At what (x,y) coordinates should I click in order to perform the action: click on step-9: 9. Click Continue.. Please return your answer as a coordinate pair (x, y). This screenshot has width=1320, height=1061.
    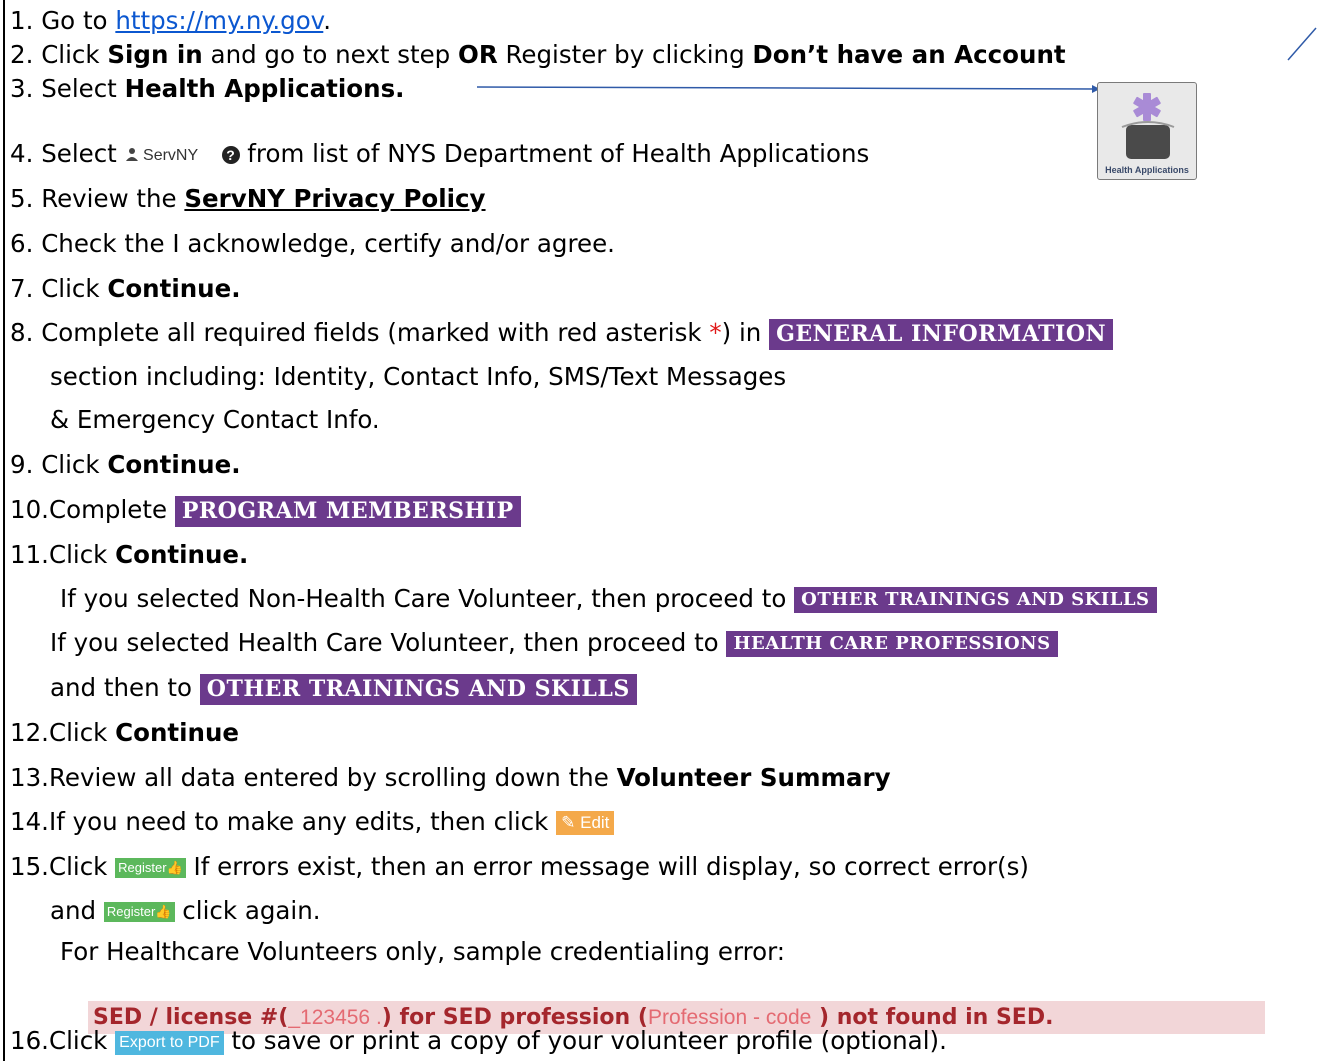
    Looking at the image, I should click on (125, 464).